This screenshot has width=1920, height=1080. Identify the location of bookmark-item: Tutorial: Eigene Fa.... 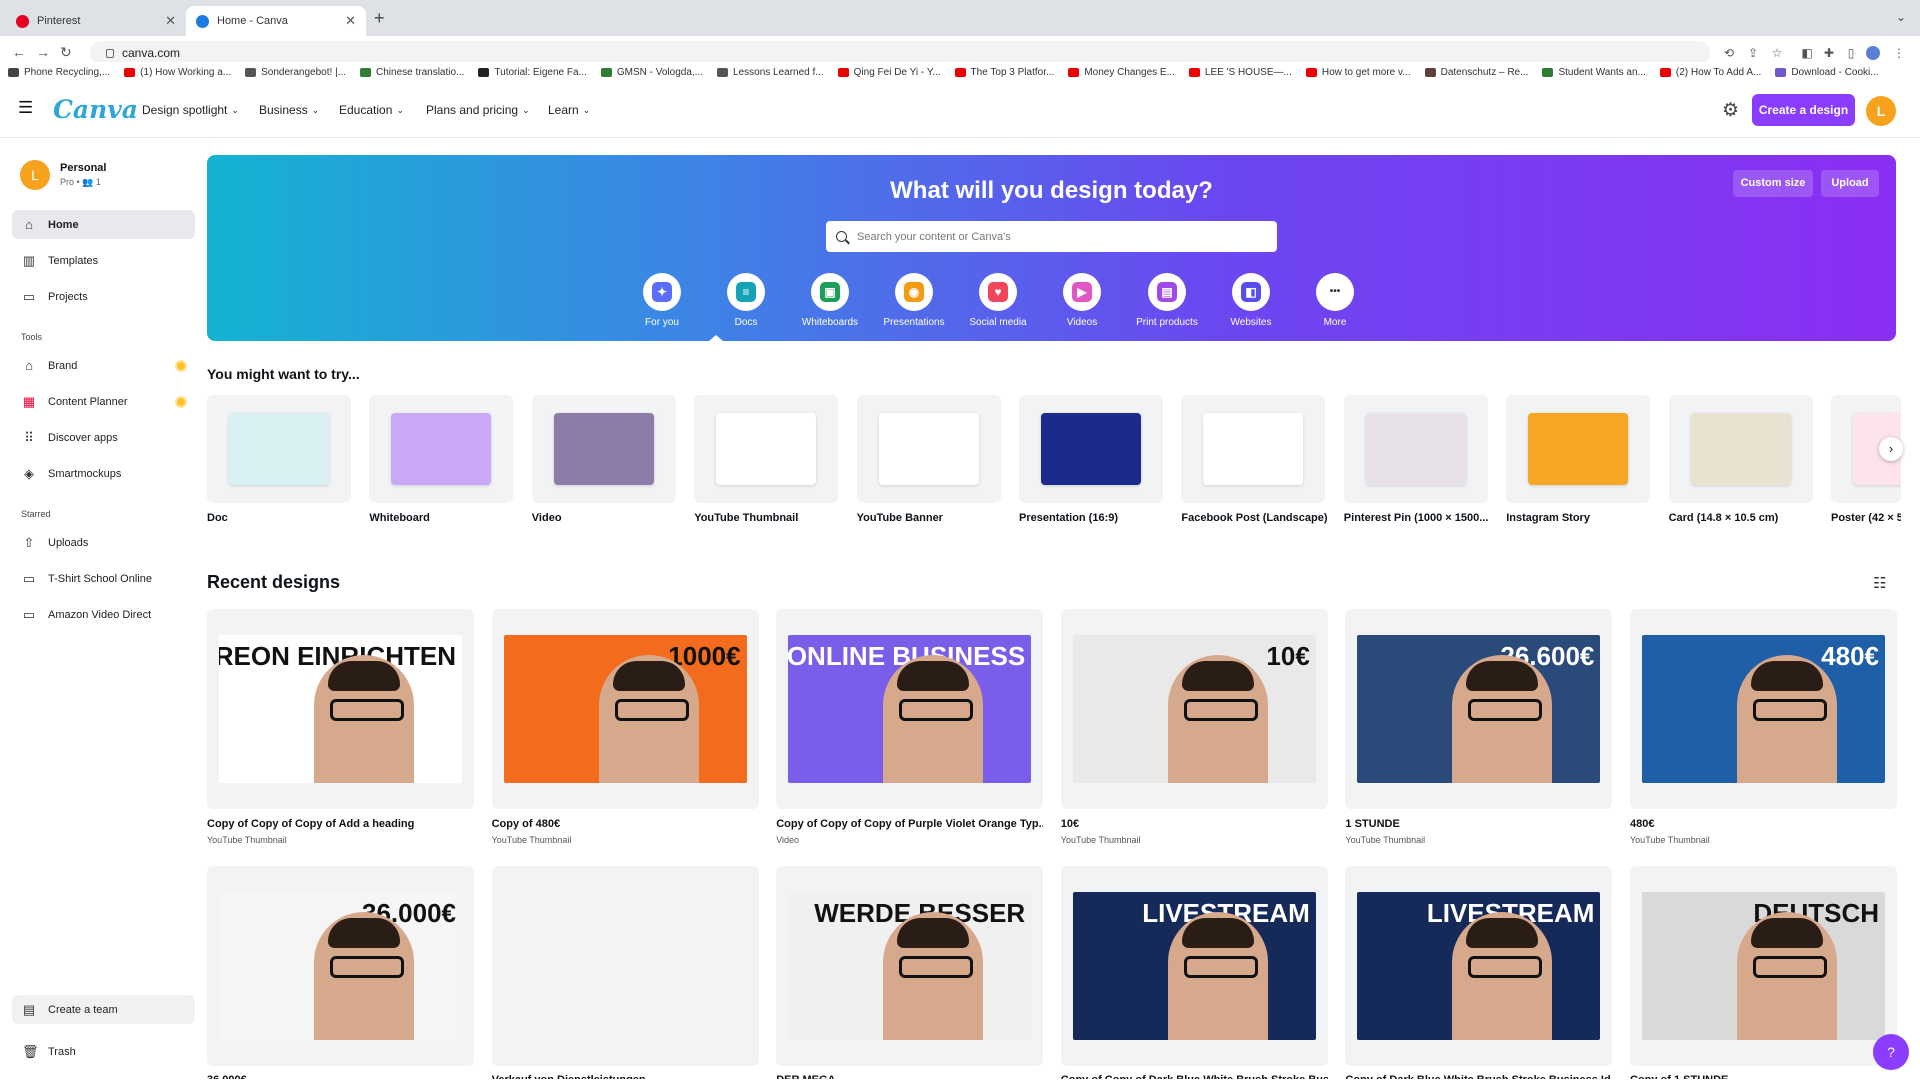
(532, 72).